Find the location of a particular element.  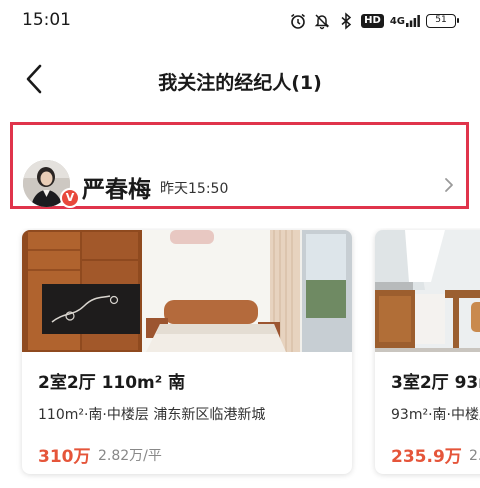

battery-icon: 51 is located at coordinates (442, 21).